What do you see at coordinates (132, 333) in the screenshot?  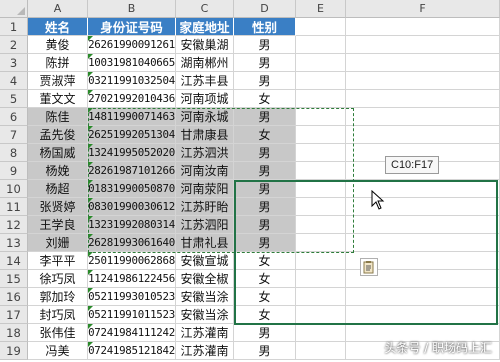 I see `cell-b18: 320724198411124236` at bounding box center [132, 333].